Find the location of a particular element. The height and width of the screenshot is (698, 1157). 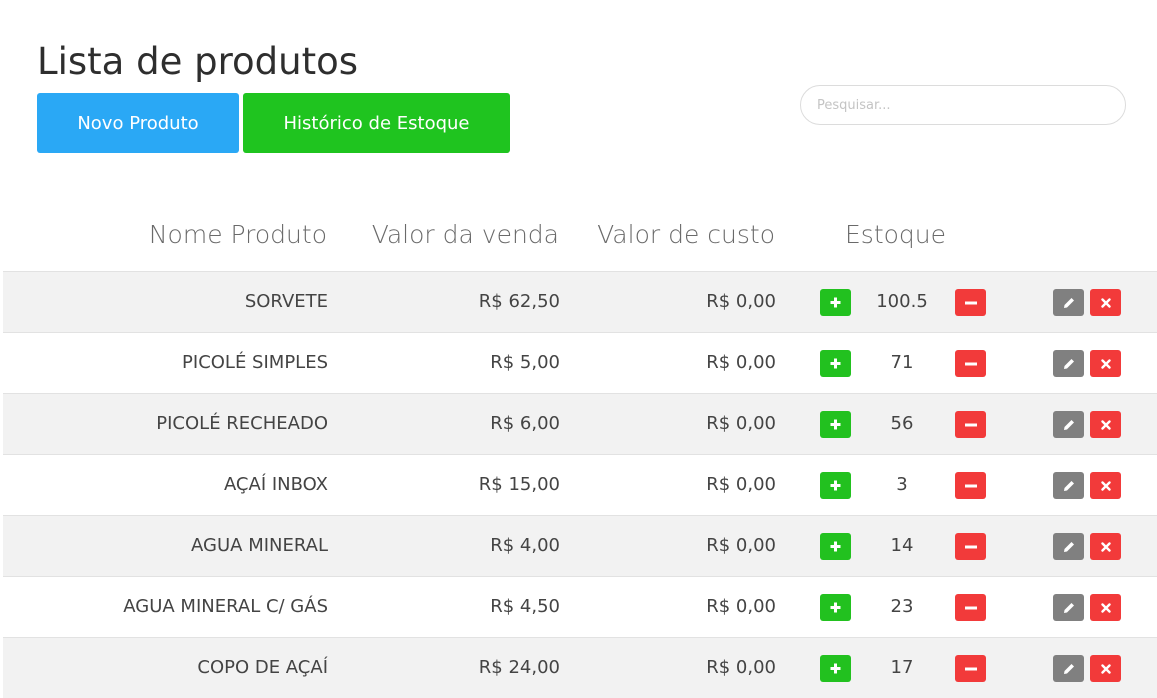

sale-price: R$ 62,50 is located at coordinates (519, 301).